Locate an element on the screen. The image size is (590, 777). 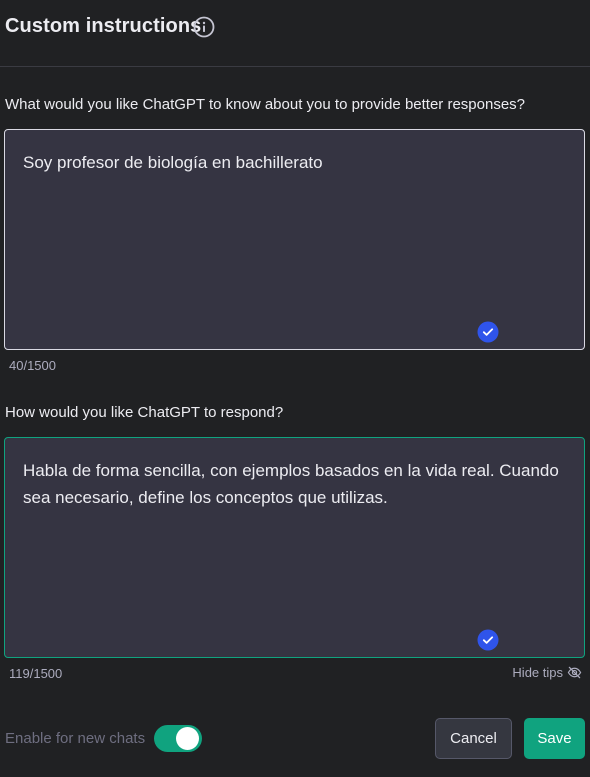
about-you-text: Soy profesor de biología en bachillerato is located at coordinates (173, 162).